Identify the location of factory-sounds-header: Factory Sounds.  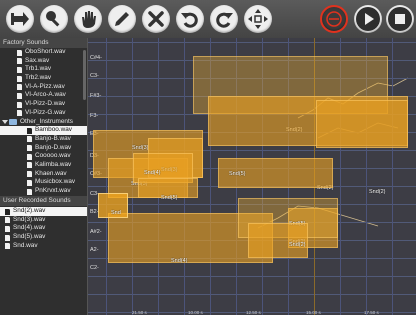
(43, 43).